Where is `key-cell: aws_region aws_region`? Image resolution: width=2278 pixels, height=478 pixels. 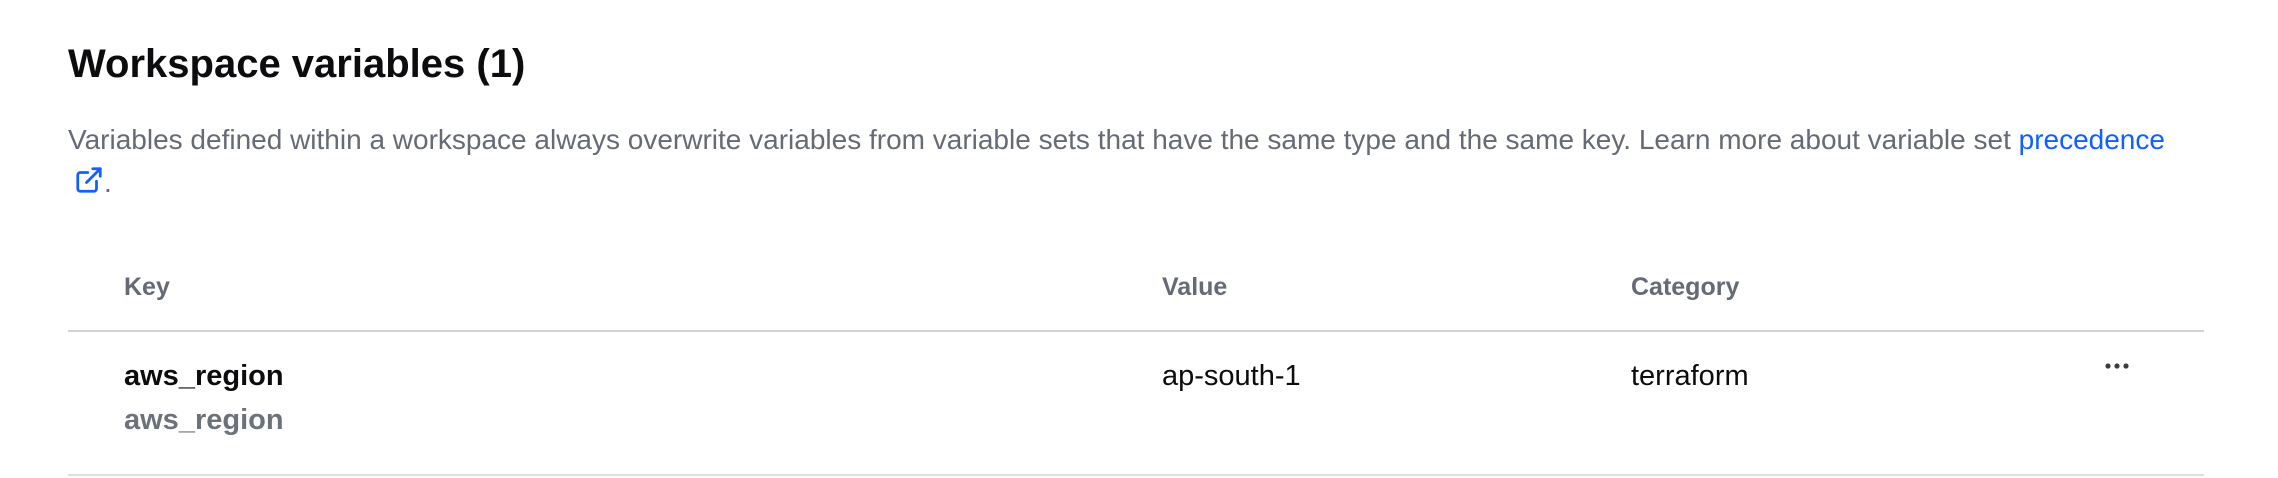 key-cell: aws_region aws_region is located at coordinates (204, 398).